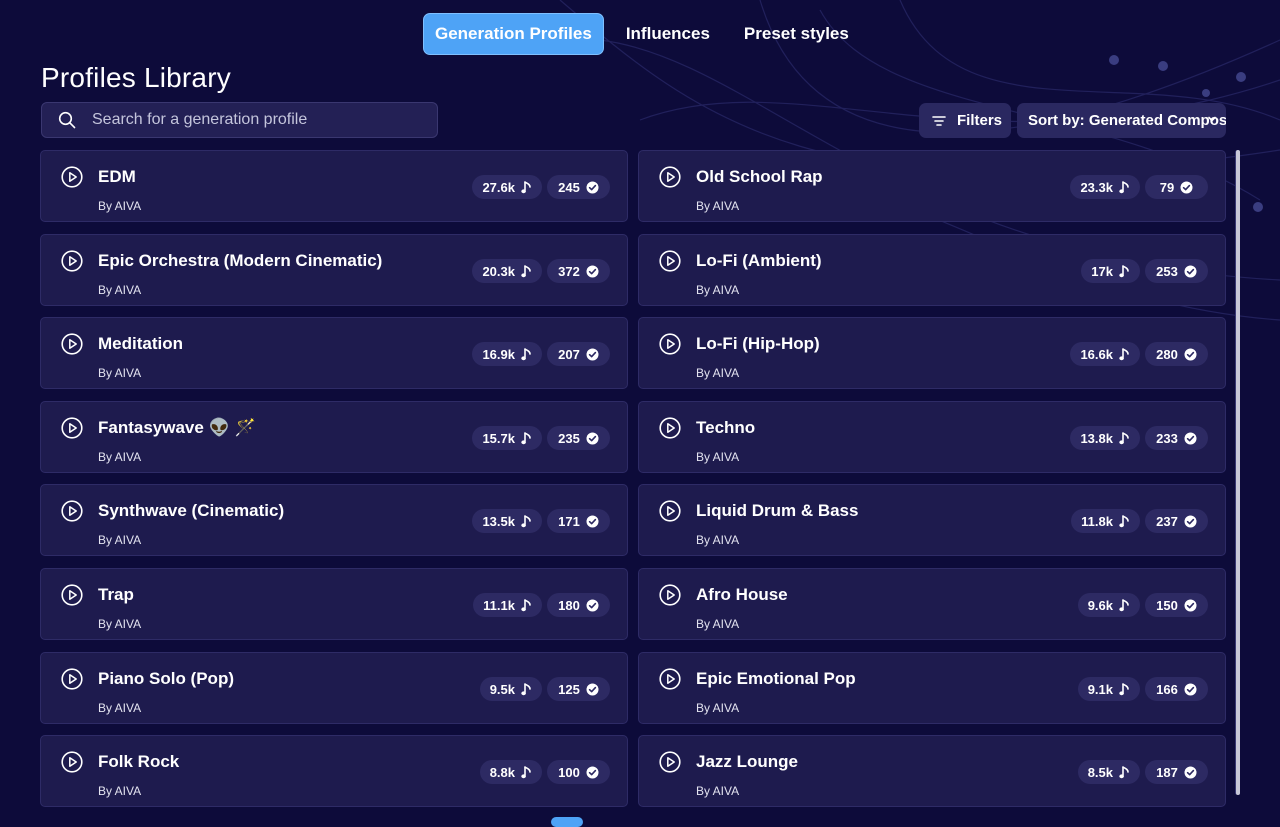  Describe the element at coordinates (569, 187) in the screenshot. I see `uses-count: 245` at that location.